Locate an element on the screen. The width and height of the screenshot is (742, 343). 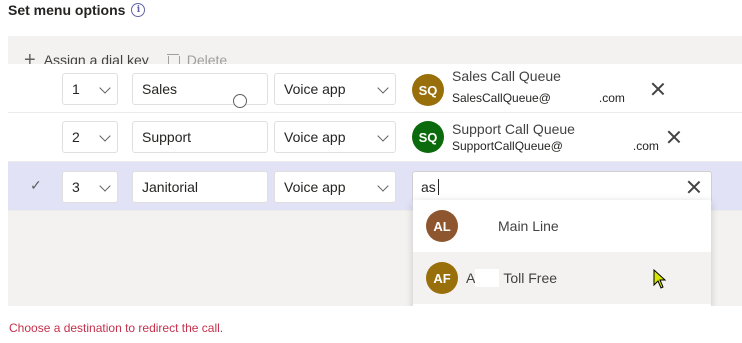
suggestion-label: Main Line is located at coordinates (512, 226).